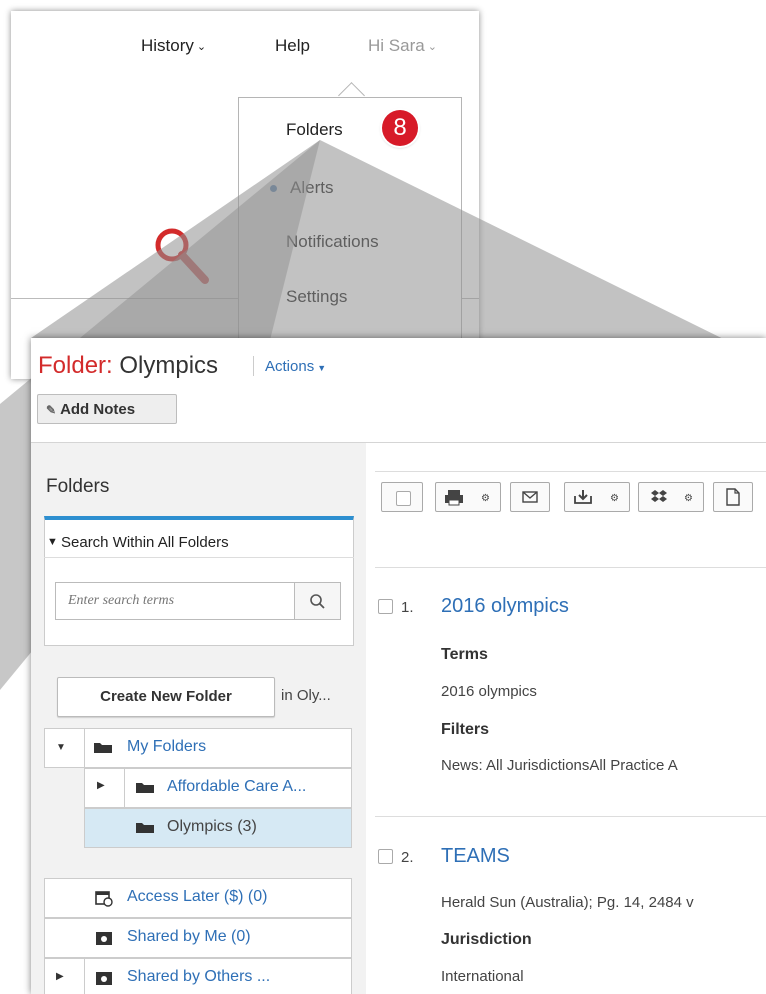  I want to click on add-notes-label: Add Notes, so click(98, 409).